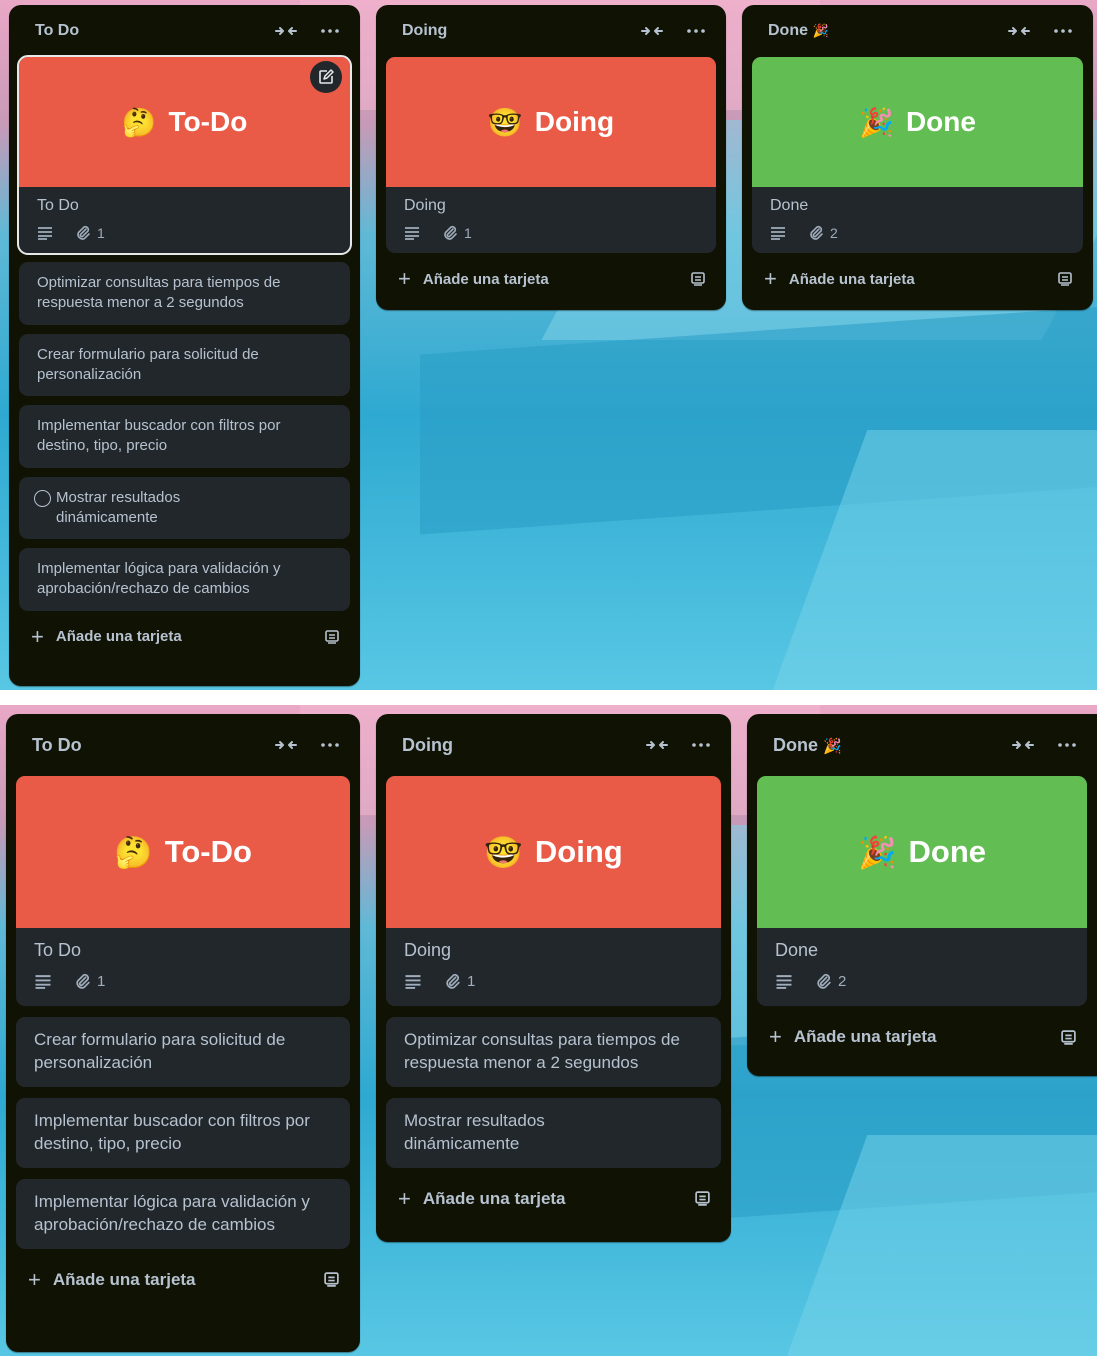 Image resolution: width=1097 pixels, height=1356 pixels. Describe the element at coordinates (553, 1132) in the screenshot. I see `task-card: Mostrar resultados dinámicamente` at that location.